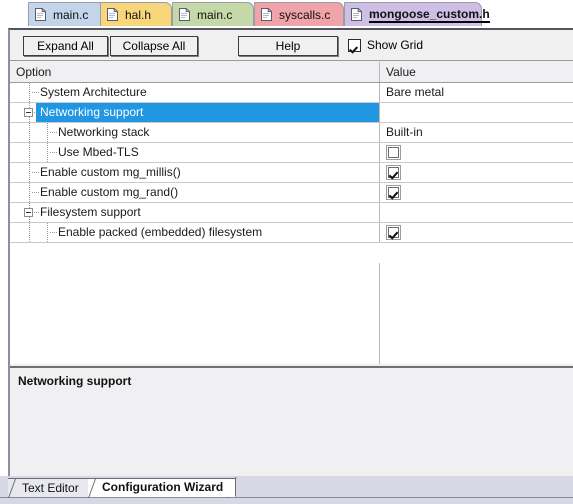 The height and width of the screenshot is (504, 573). I want to click on show-grid-checkbox: Show Grid, so click(385, 45).